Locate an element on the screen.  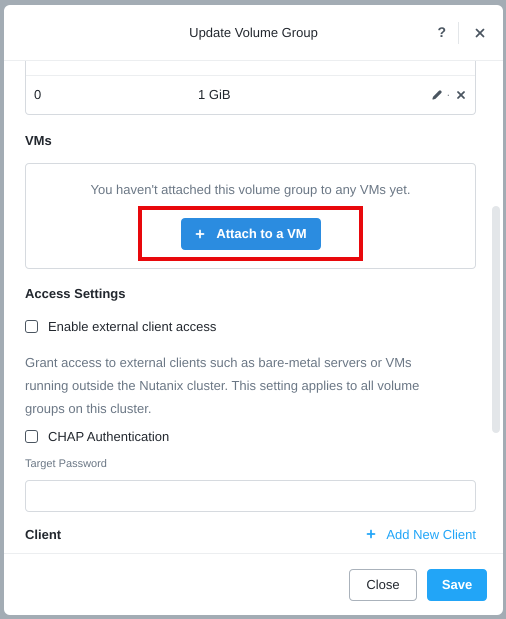
dialog-title: Update Volume Group is located at coordinates (253, 33).